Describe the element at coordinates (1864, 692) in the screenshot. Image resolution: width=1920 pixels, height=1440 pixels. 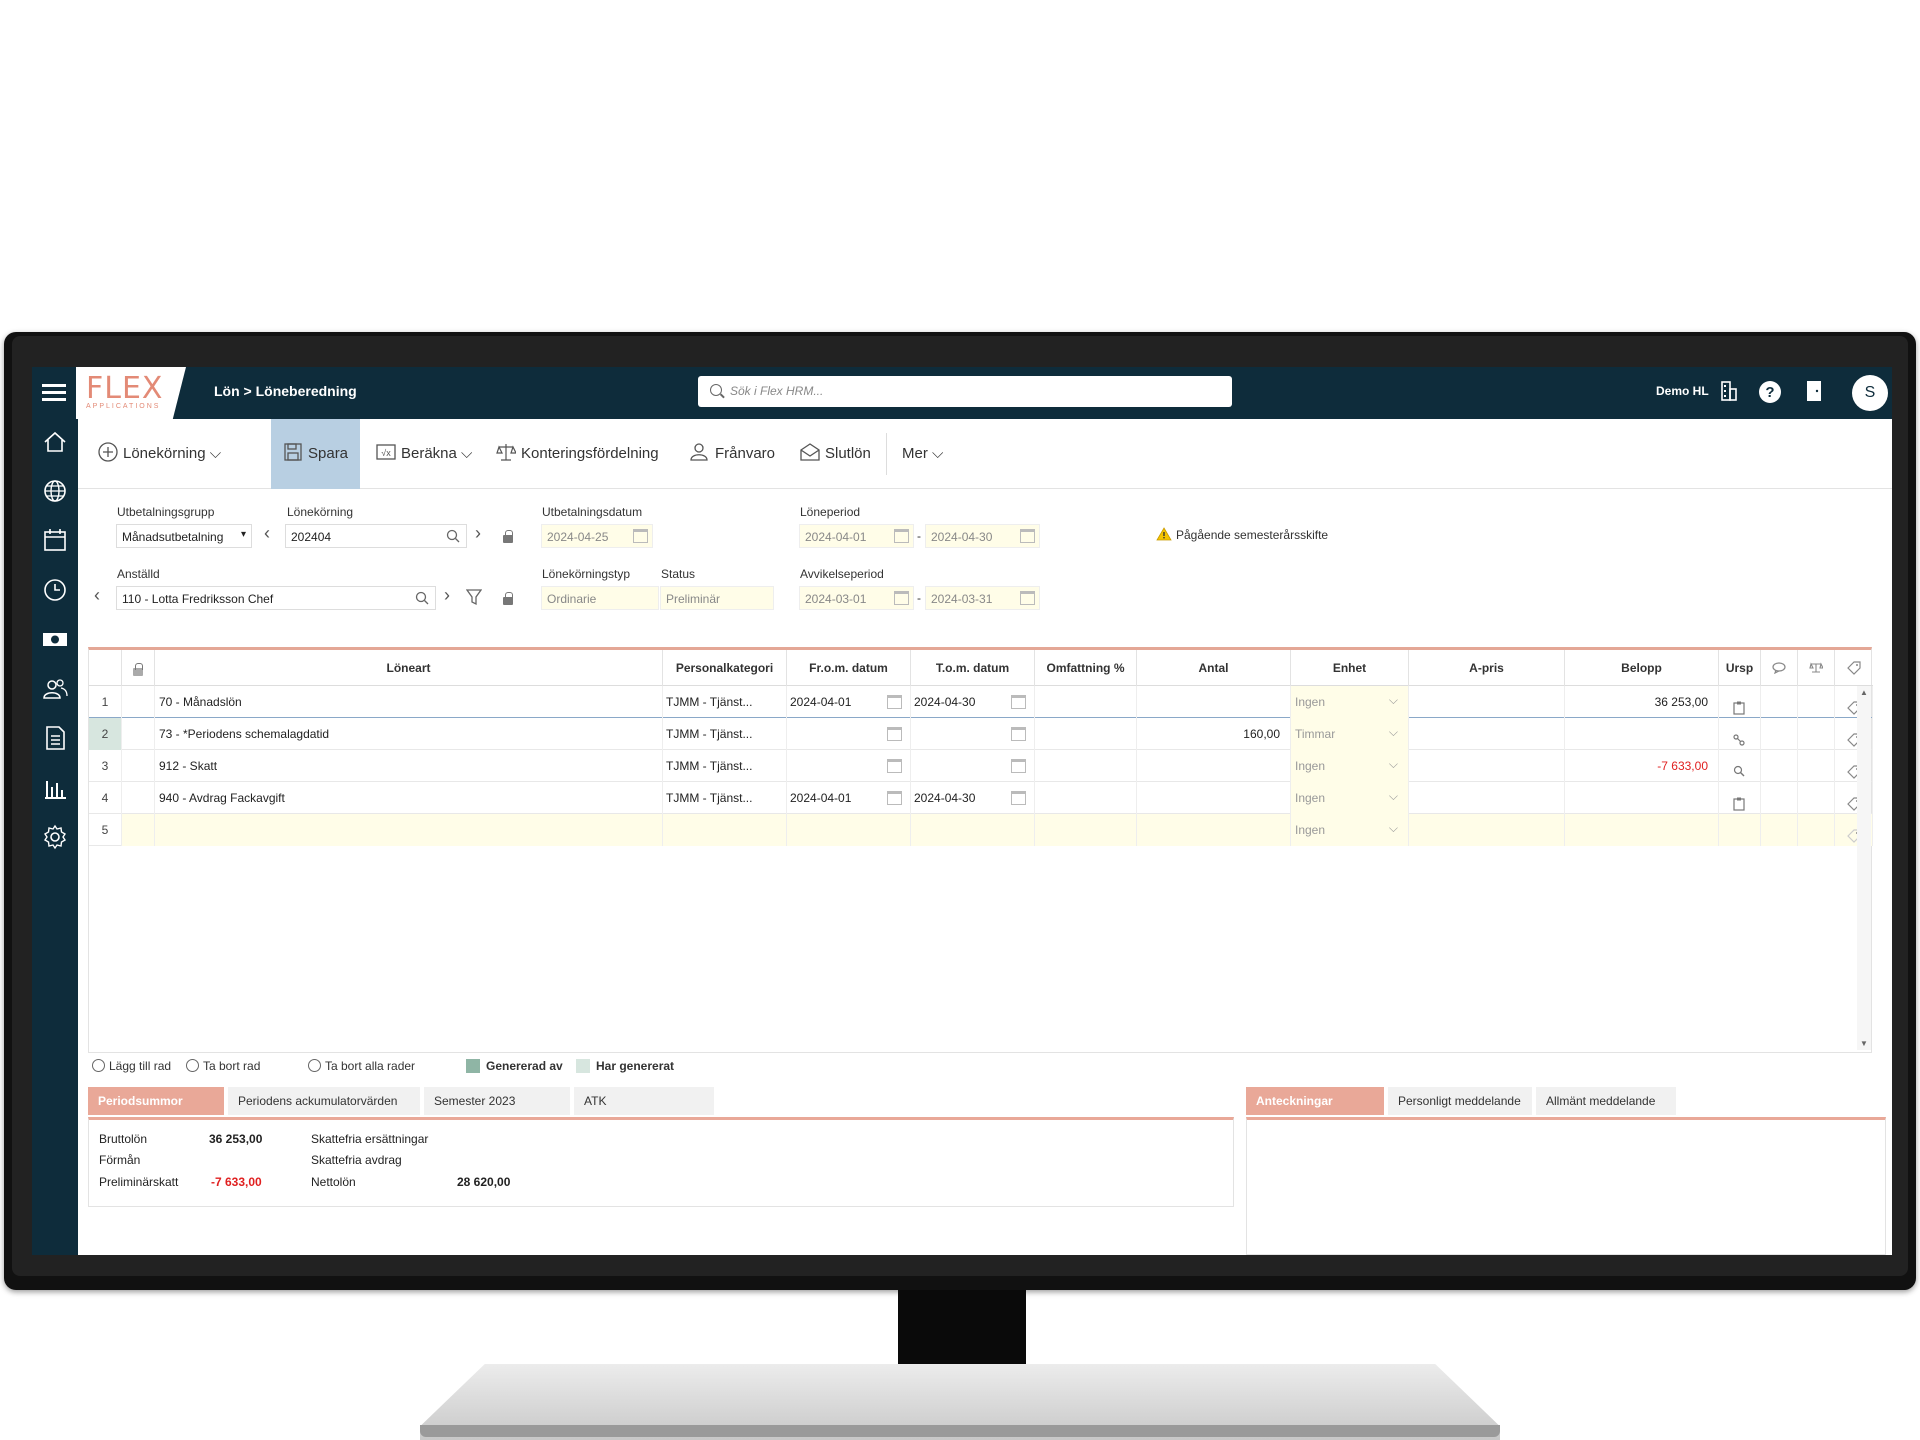
I see `scroll-up-icon: ▲` at that location.